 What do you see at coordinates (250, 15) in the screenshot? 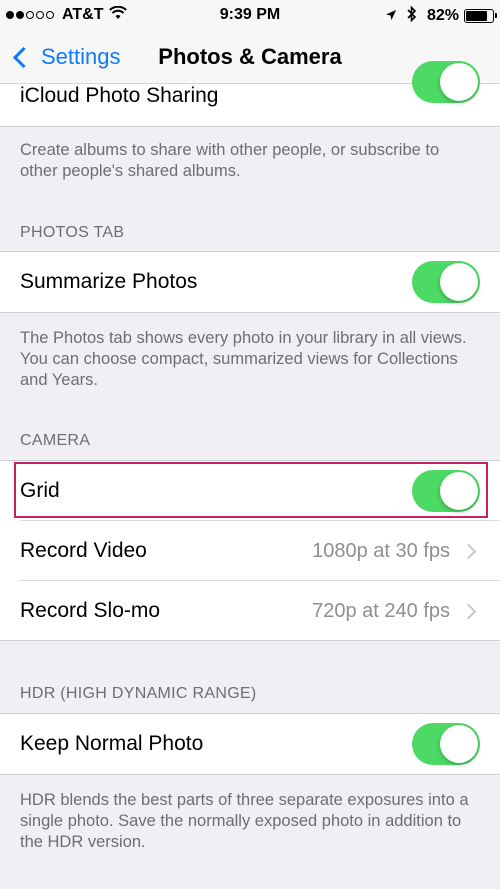
I see `status-bar: AT&T 9:39 PM 82%` at bounding box center [250, 15].